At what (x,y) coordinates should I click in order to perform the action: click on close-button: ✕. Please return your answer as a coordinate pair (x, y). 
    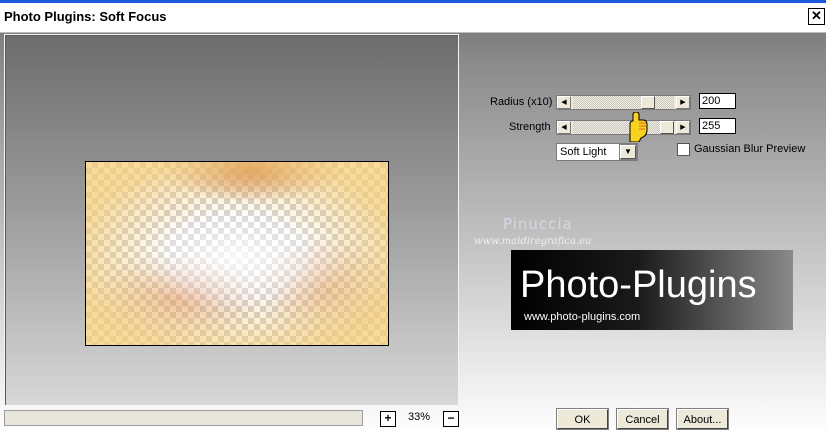
    Looking at the image, I should click on (816, 16).